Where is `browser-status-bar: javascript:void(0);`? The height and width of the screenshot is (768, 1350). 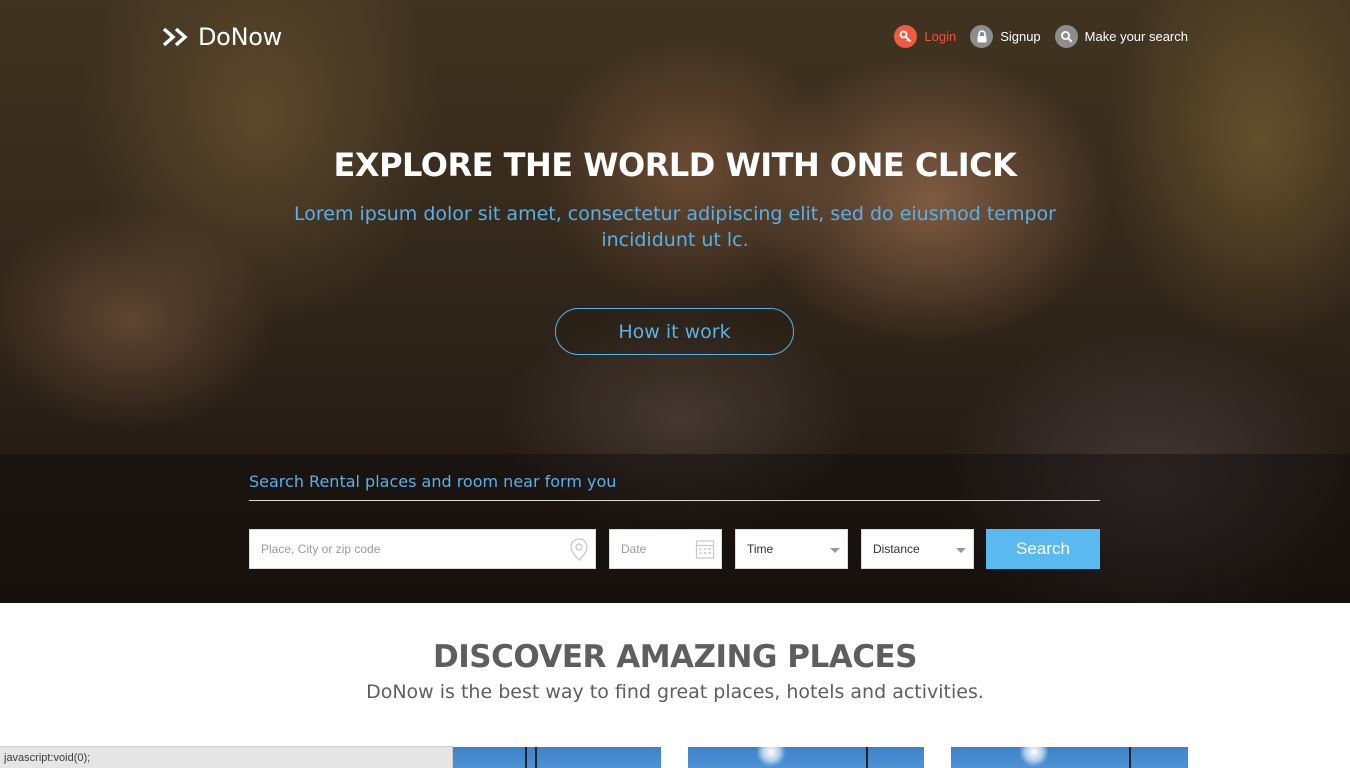
browser-status-bar: javascript:void(0); is located at coordinates (226, 757).